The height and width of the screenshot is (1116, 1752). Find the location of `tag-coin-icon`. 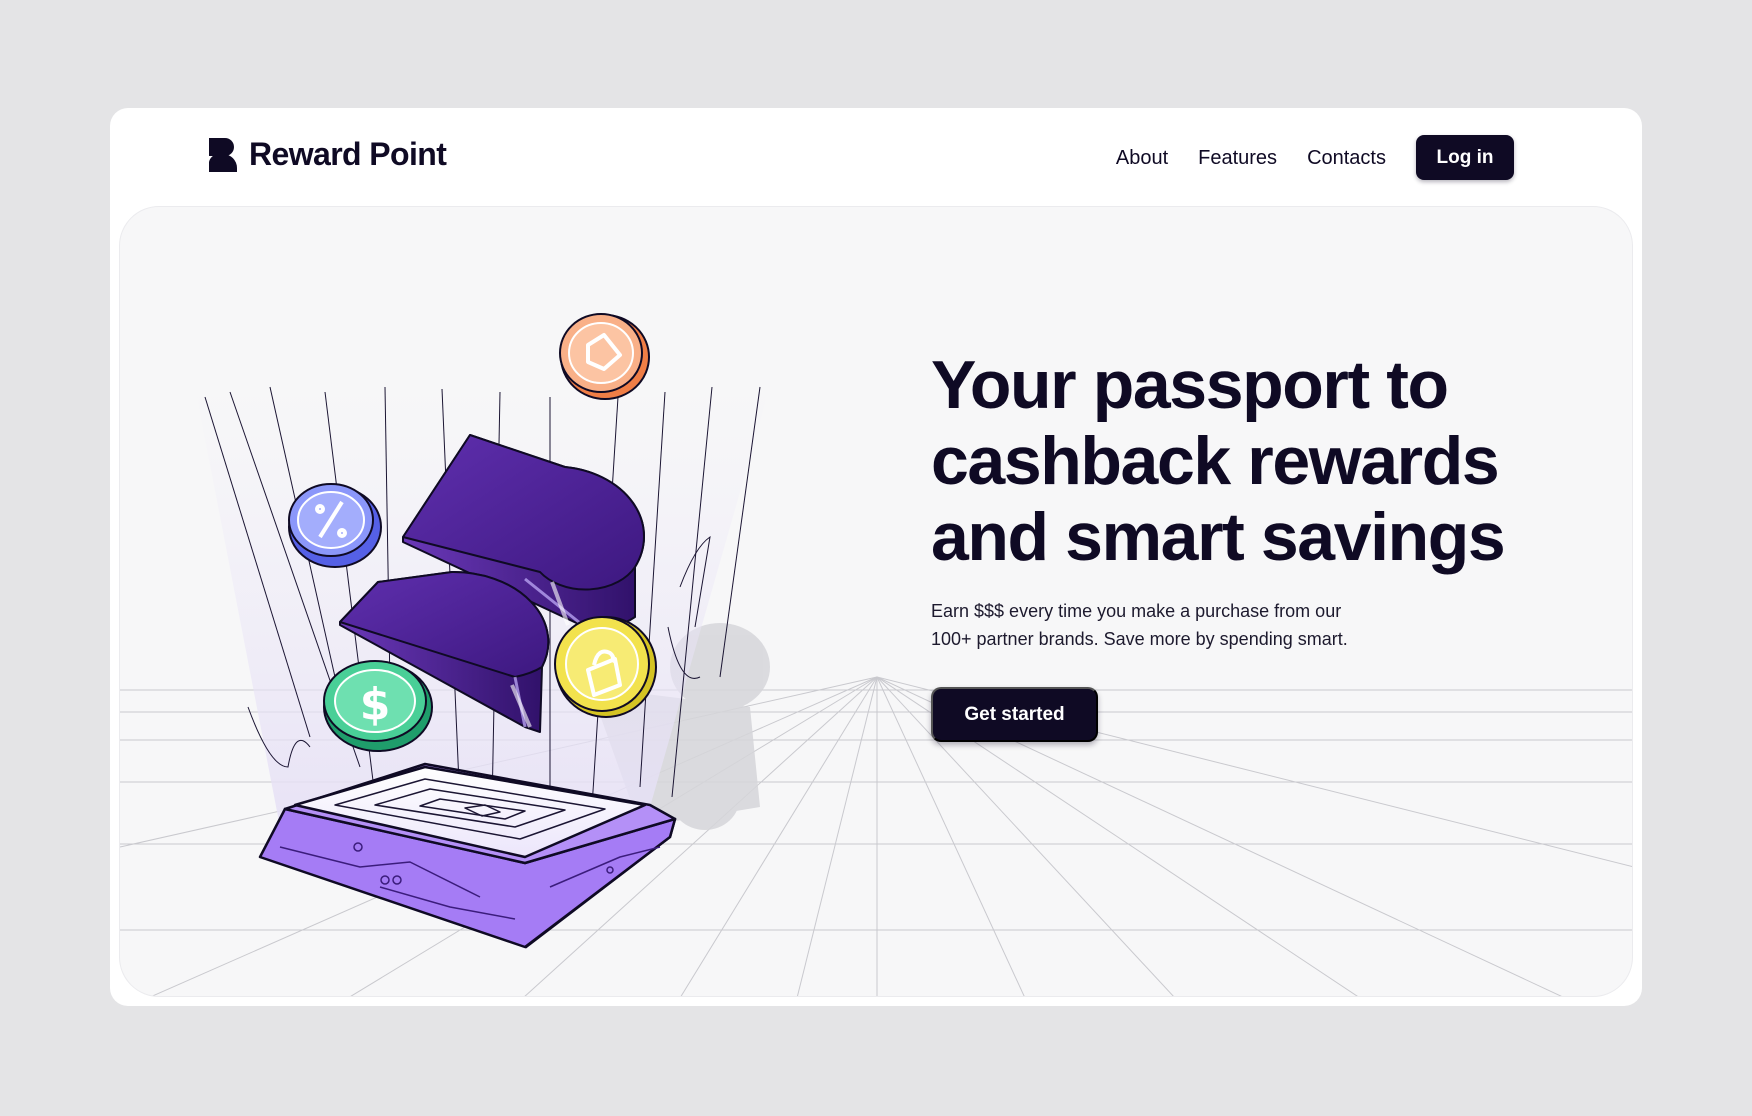

tag-coin-icon is located at coordinates (604, 356).